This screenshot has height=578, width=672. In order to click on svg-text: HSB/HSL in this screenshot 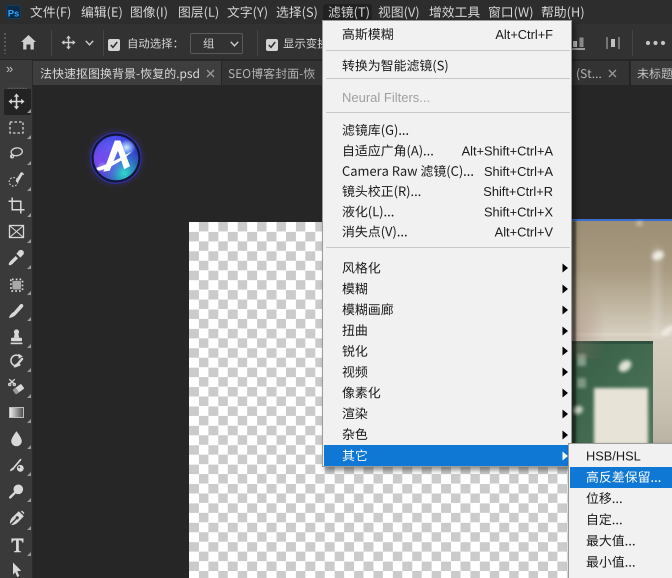, I will do `click(613, 456)`.